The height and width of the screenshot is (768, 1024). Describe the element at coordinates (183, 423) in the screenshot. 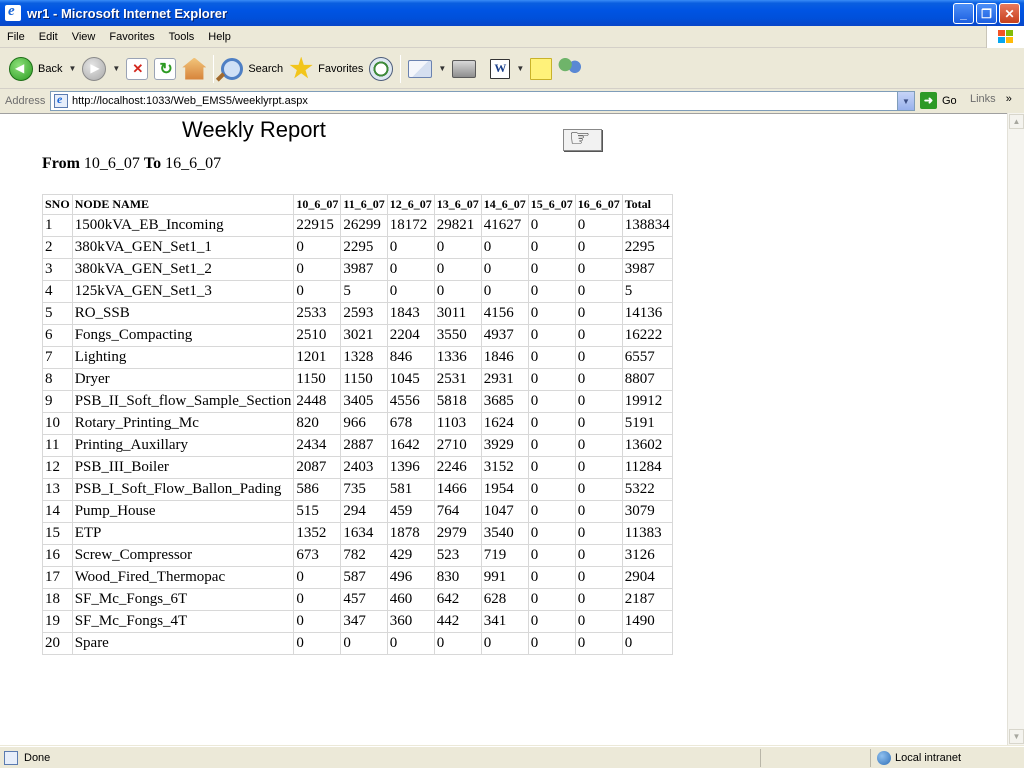

I see `table-cell: Rotary_Printing_Mc` at that location.